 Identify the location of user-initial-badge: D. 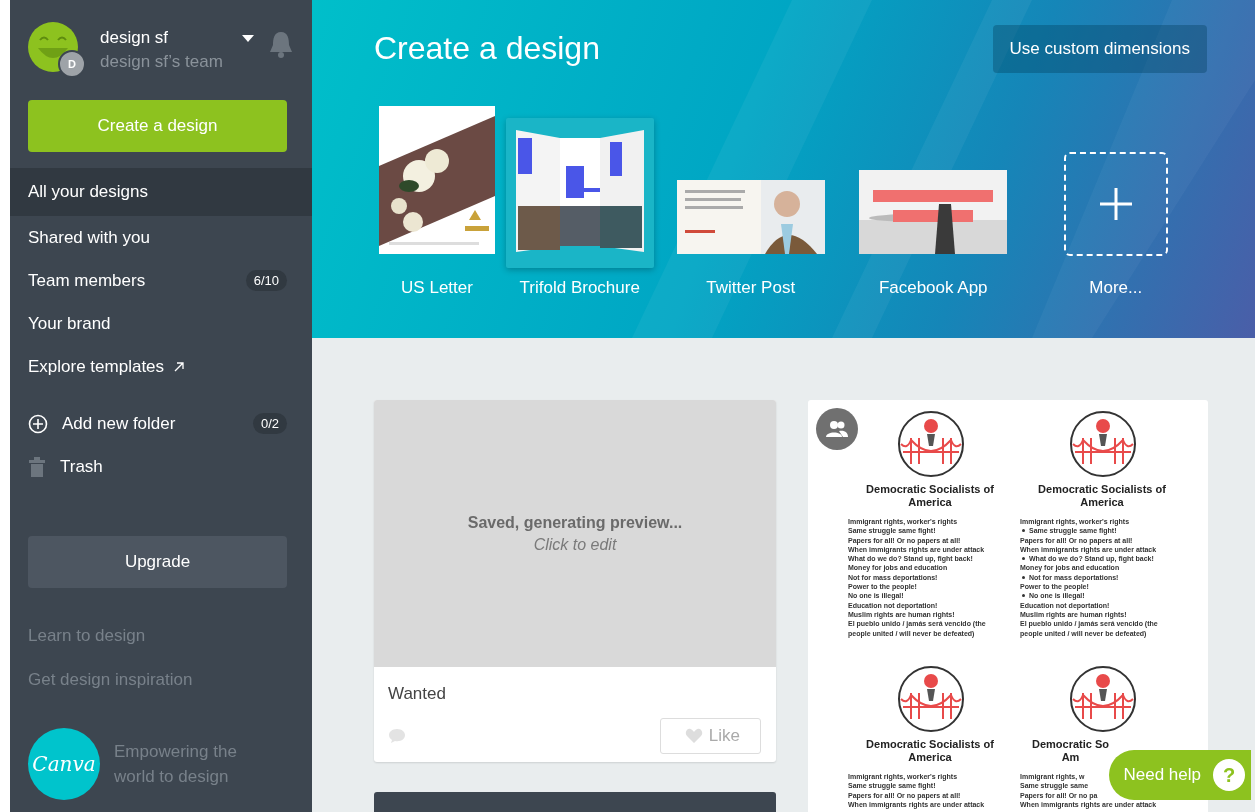
(72, 64).